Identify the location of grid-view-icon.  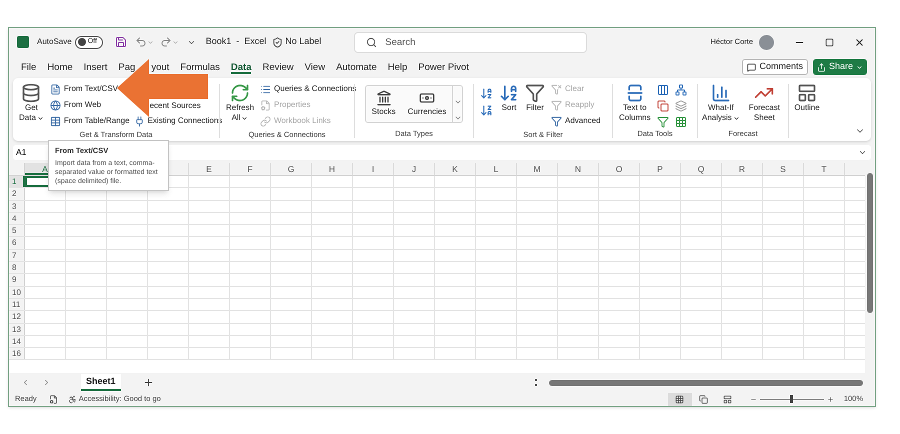
(679, 399).